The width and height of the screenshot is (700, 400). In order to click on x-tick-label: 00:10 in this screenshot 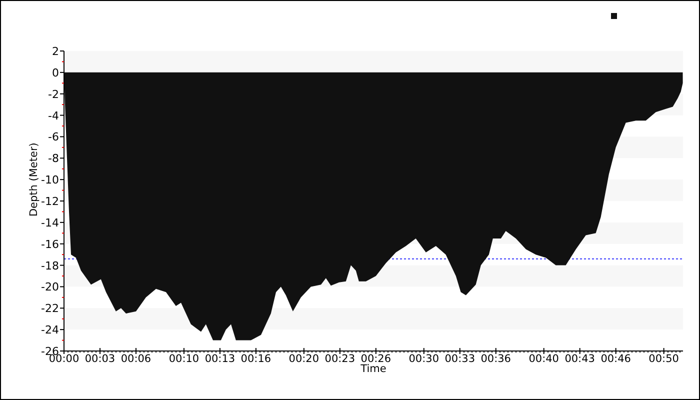, I will do `click(184, 359)`.